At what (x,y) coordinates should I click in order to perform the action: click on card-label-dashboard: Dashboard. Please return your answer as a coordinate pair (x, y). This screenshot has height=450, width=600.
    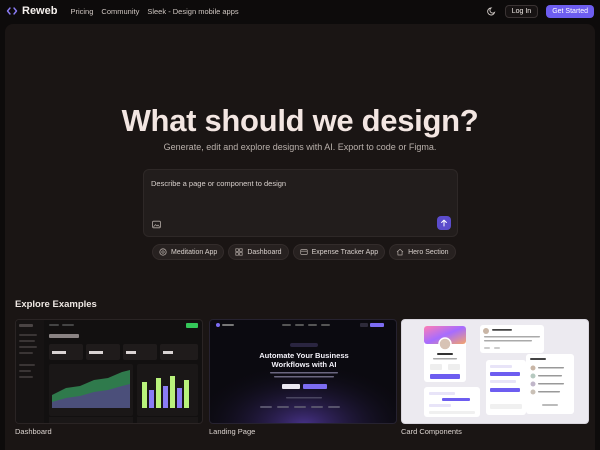
    Looking at the image, I should click on (33, 431).